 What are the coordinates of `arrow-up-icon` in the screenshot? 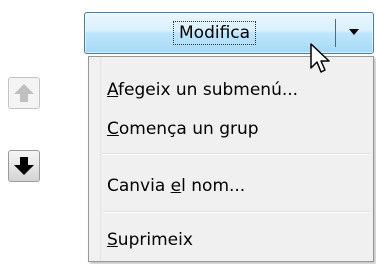 It's located at (24, 93).